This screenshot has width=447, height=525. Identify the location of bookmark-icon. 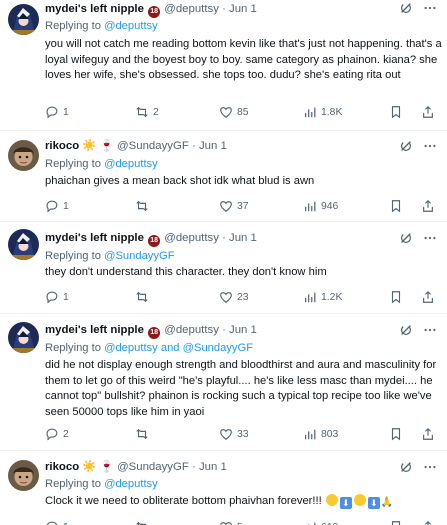
(396, 112).